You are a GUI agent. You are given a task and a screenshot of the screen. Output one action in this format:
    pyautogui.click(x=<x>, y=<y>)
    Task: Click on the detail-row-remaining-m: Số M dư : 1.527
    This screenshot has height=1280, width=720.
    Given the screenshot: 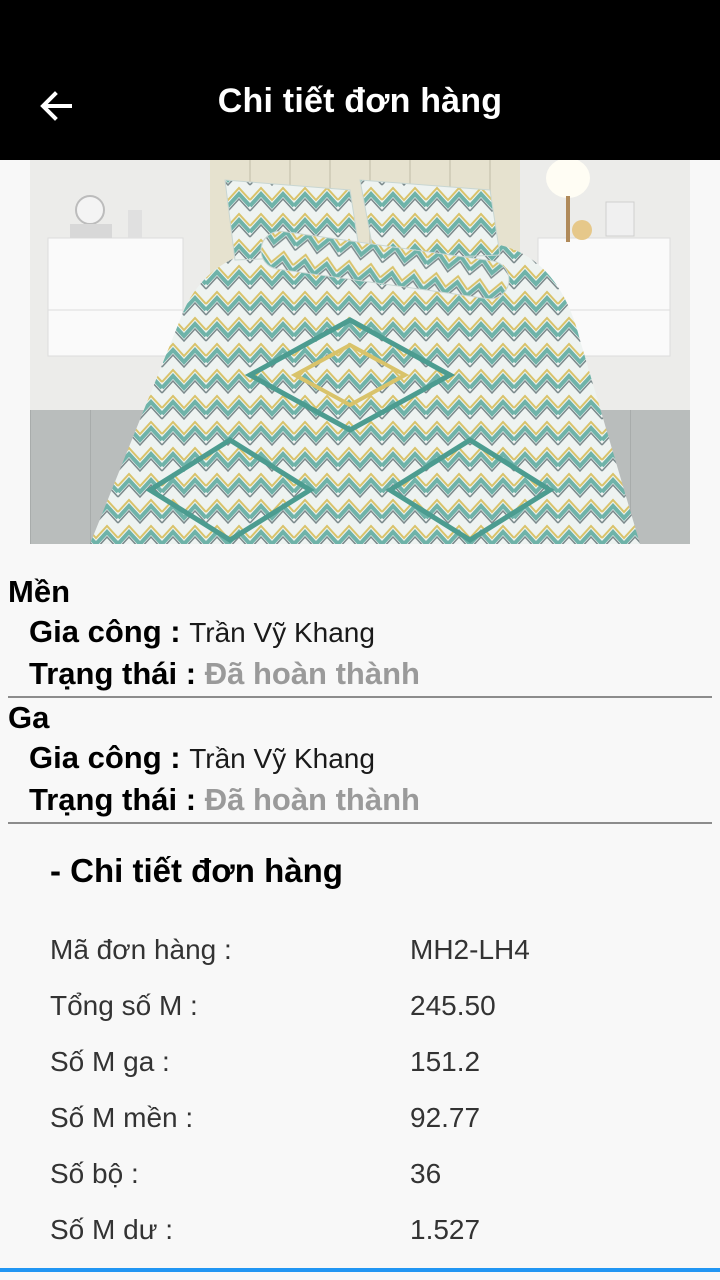 What is the action you would take?
    pyautogui.click(x=360, y=1234)
    